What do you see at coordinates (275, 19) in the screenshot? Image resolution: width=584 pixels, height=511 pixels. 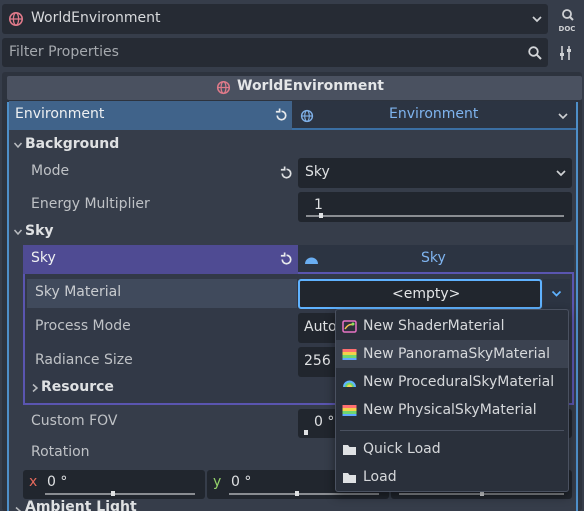 I see `node-selector: WorldEnvironment` at bounding box center [275, 19].